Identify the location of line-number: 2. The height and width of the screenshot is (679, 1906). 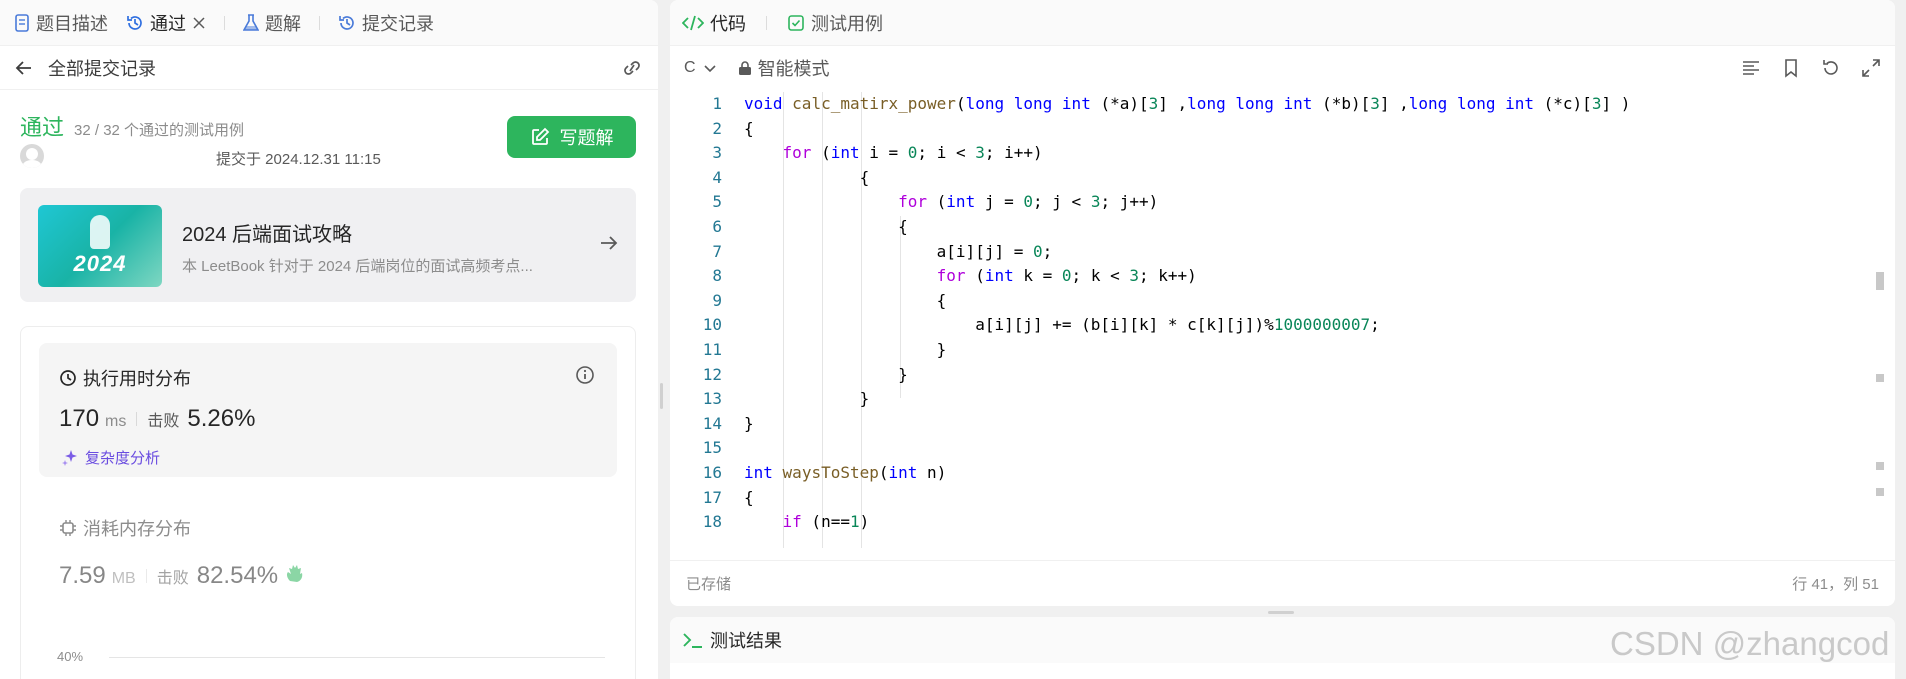
(717, 128).